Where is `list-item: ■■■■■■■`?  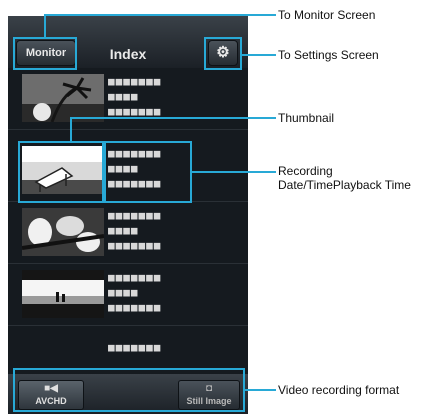 list-item: ■■■■■■■ is located at coordinates (128, 350).